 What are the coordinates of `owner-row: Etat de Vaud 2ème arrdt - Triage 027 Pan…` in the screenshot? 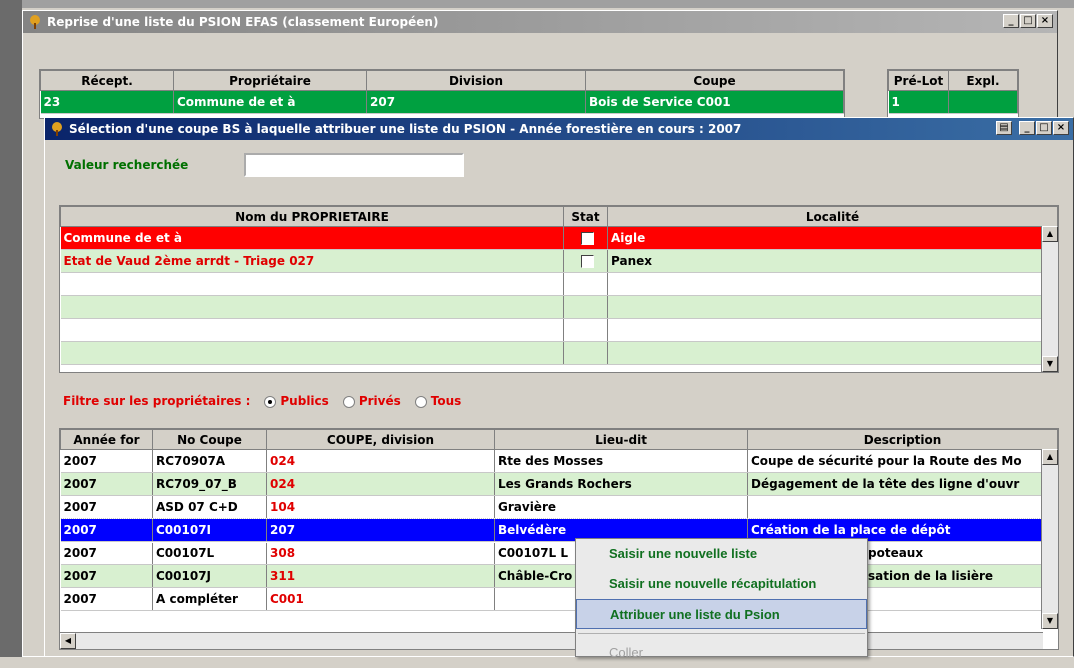 It's located at (559, 261).